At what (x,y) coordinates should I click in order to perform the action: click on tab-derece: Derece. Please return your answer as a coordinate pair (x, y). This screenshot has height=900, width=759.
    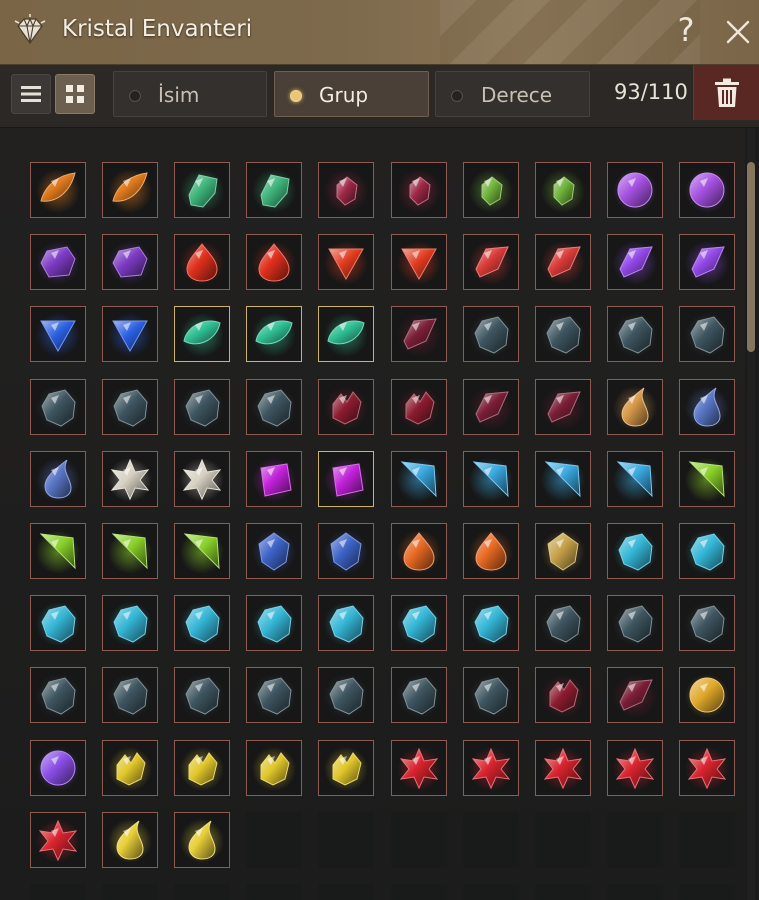
    Looking at the image, I should click on (512, 94).